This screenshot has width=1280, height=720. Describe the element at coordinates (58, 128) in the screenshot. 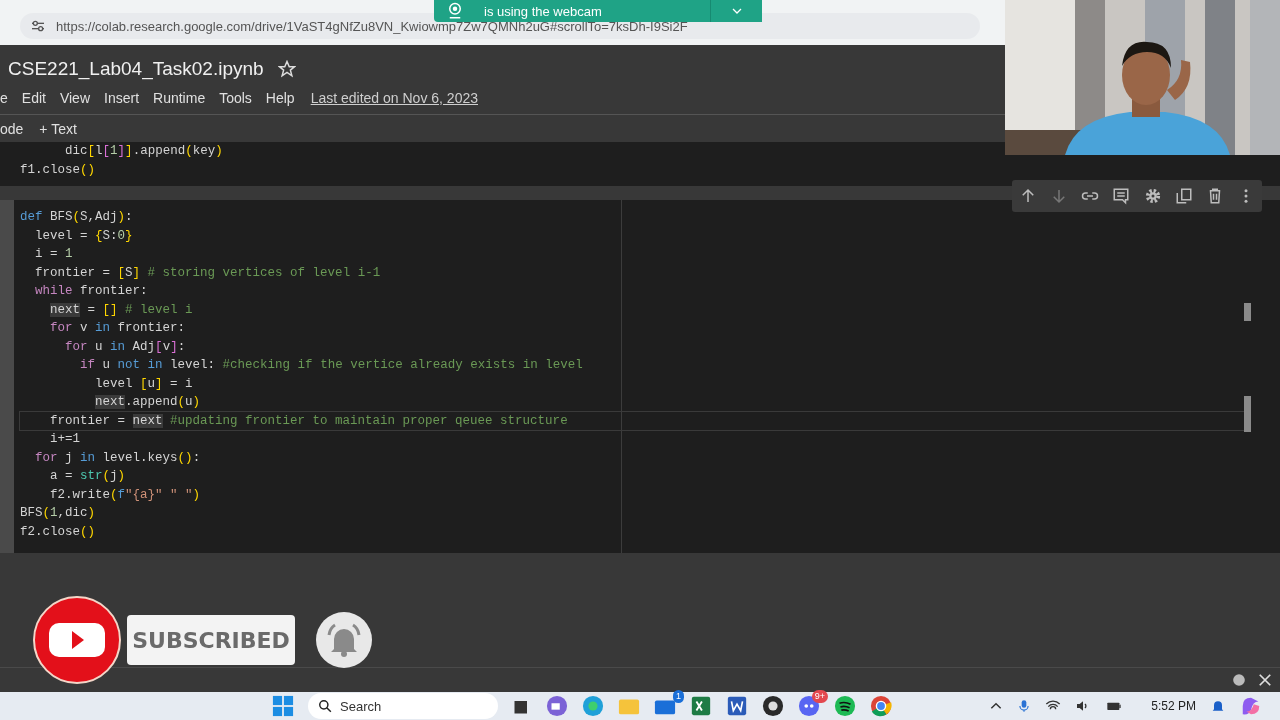

I see `toolbar-button: + Text` at that location.